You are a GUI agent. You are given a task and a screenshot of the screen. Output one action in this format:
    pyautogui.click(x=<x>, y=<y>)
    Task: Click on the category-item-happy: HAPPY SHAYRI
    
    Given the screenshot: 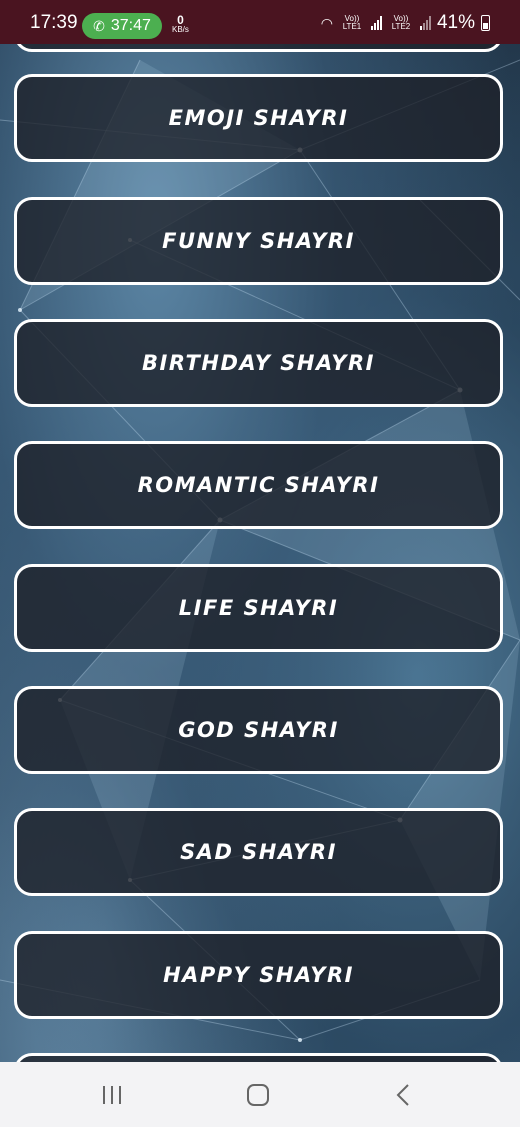 What is the action you would take?
    pyautogui.click(x=258, y=975)
    